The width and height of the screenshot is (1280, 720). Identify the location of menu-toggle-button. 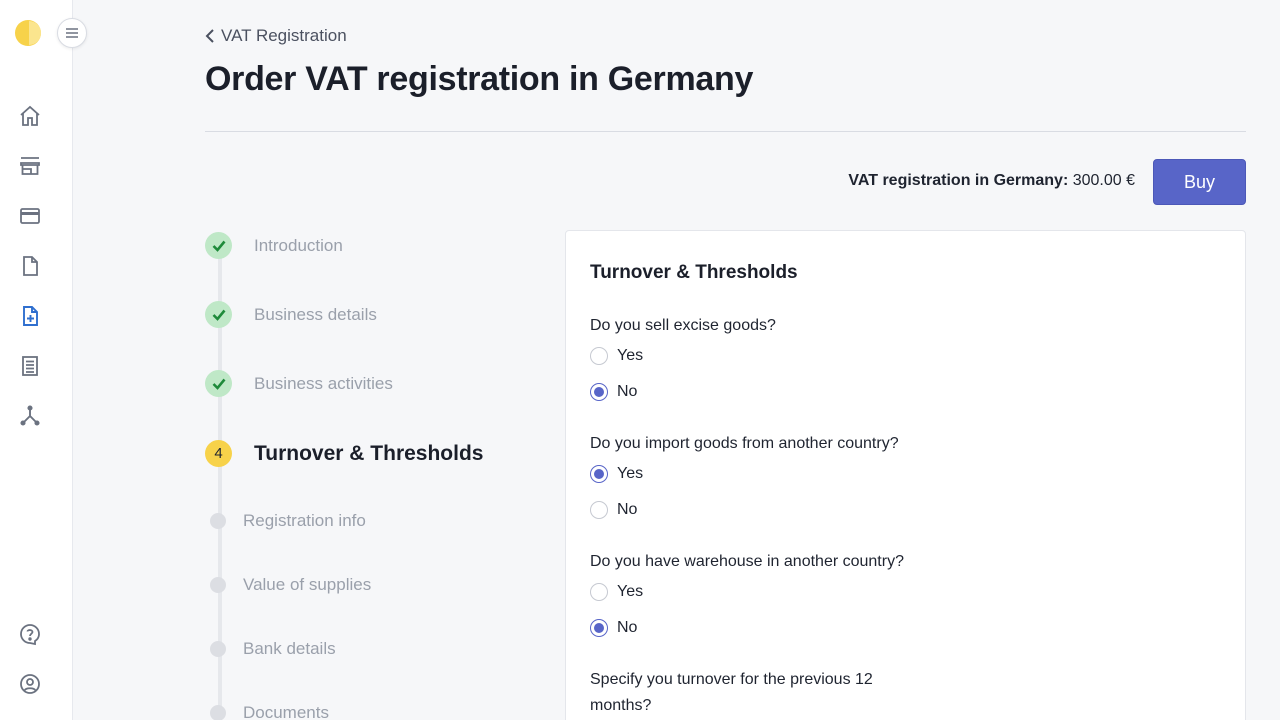
(72, 33).